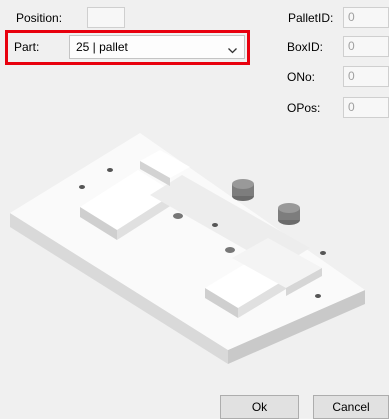 This screenshot has width=389, height=419. Describe the element at coordinates (366, 46) in the screenshot. I see `box-id-field: 0` at that location.